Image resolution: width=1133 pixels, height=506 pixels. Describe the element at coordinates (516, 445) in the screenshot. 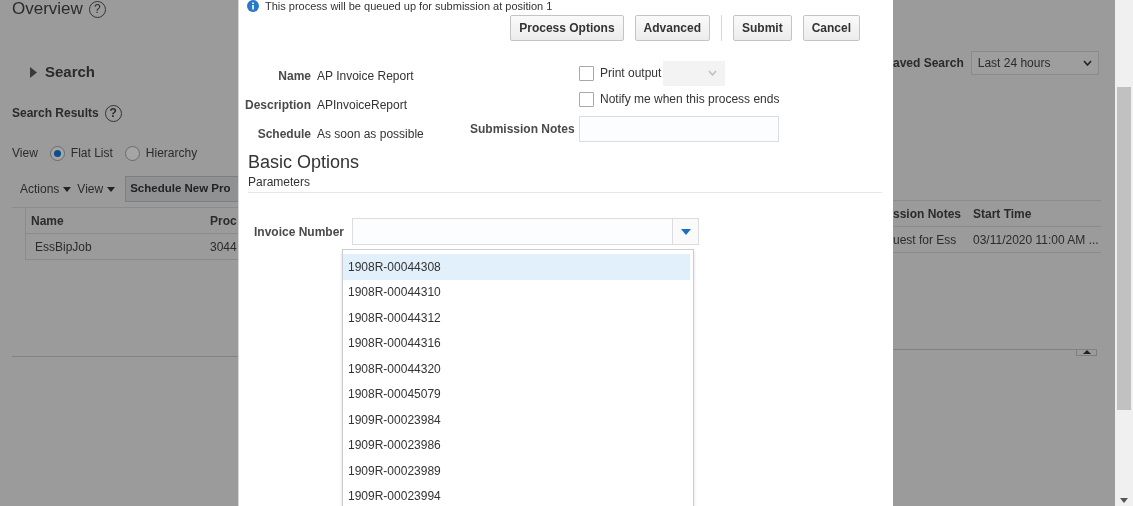

I see `dropdown-option: 1909R-00023986` at that location.